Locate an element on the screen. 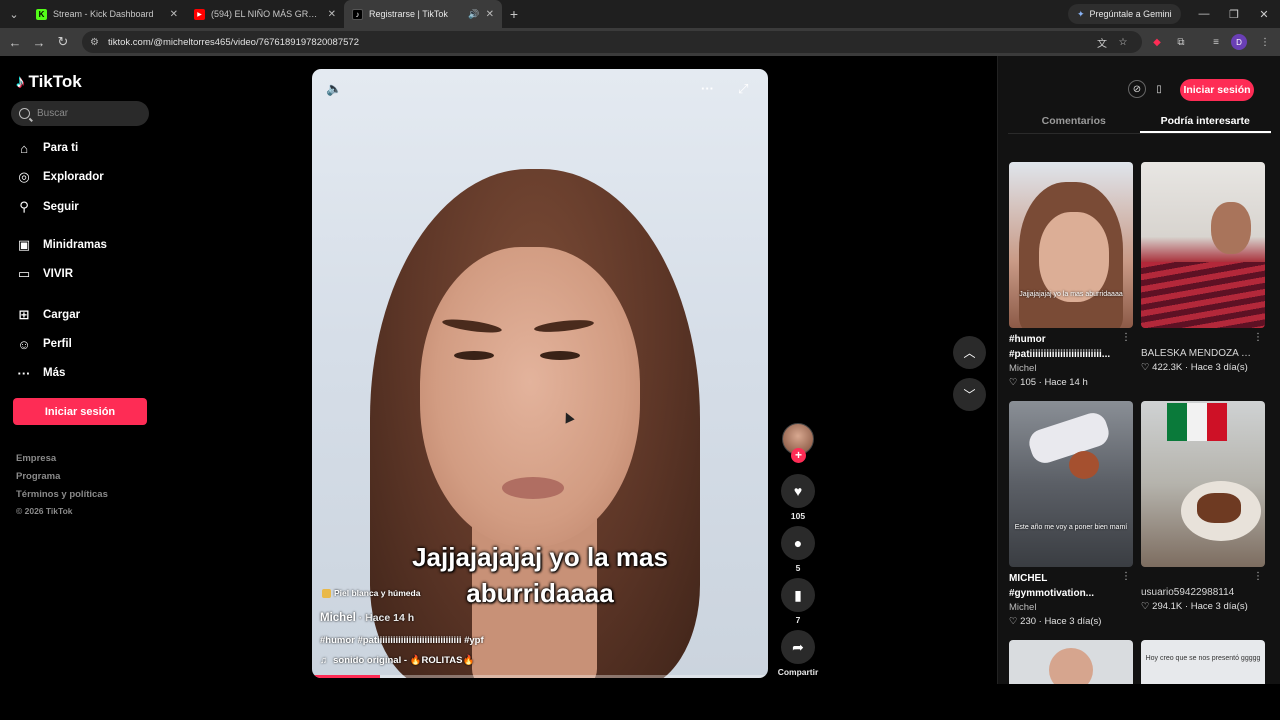 Image resolution: width=1280 pixels, height=720 pixels. live-icon: ▭ is located at coordinates (24, 273).